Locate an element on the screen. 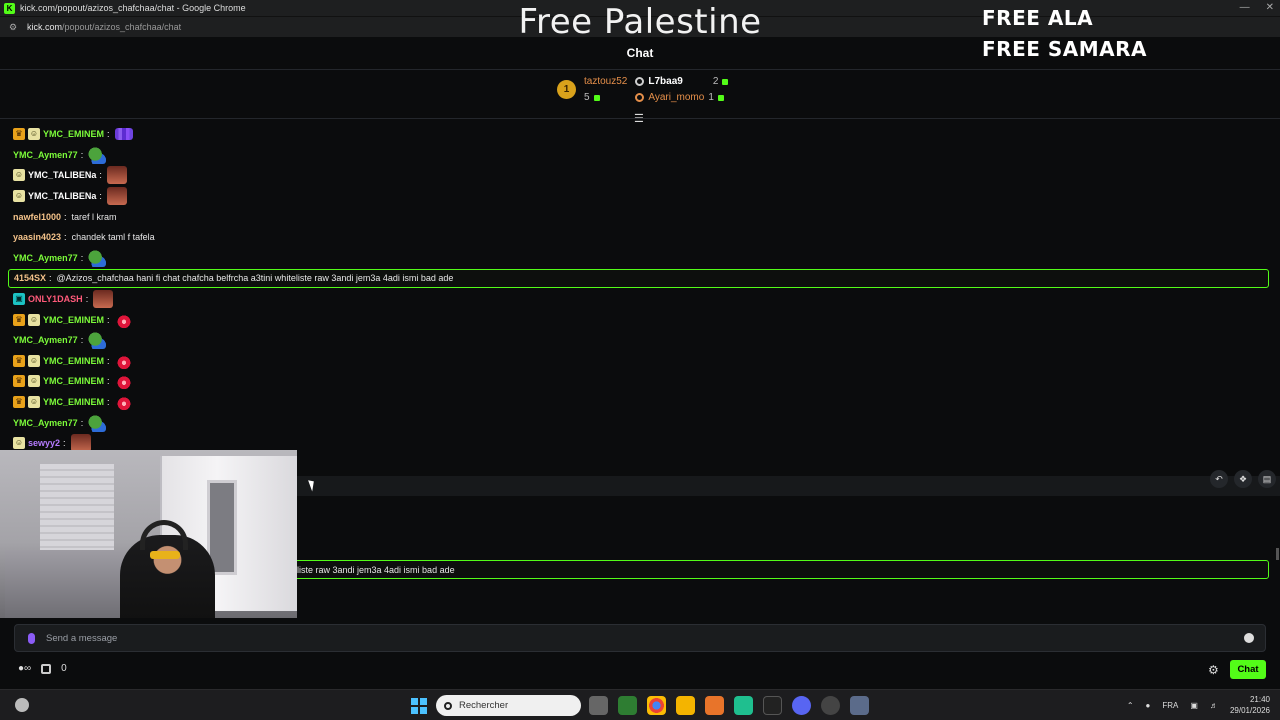  clock: 21:40 29/01/2026 is located at coordinates (1250, 705).